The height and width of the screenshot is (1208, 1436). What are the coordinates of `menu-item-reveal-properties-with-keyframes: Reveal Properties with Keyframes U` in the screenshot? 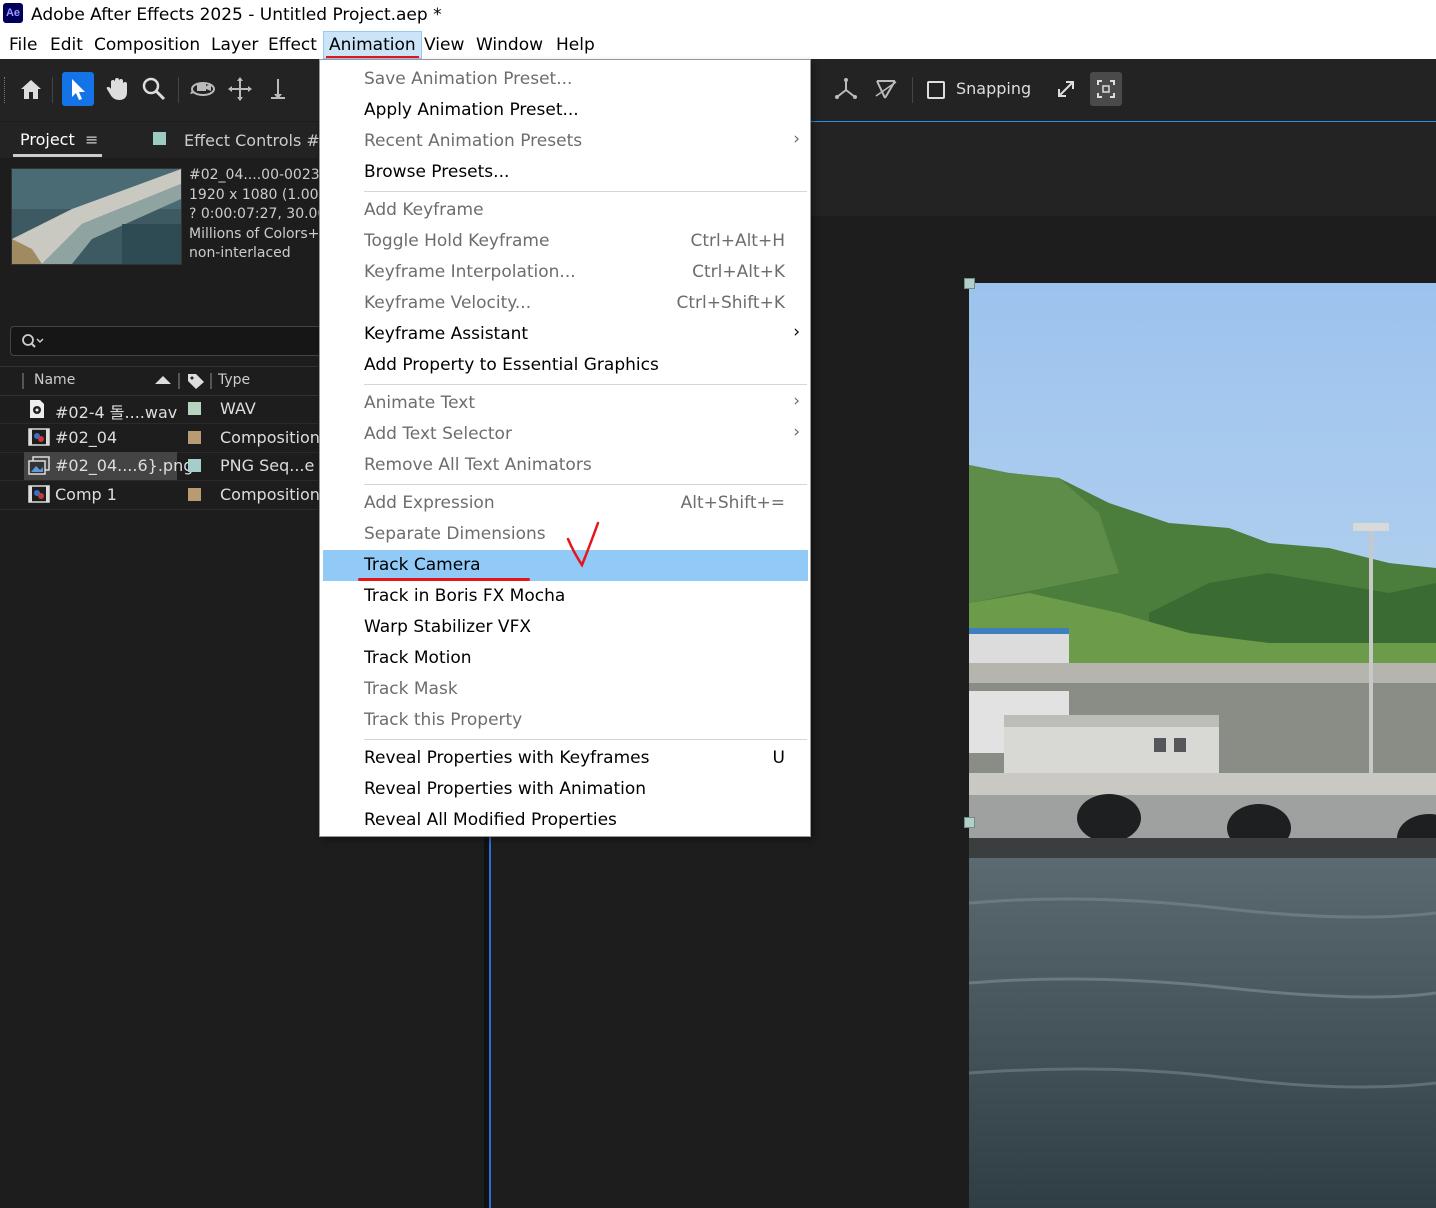 It's located at (565, 758).